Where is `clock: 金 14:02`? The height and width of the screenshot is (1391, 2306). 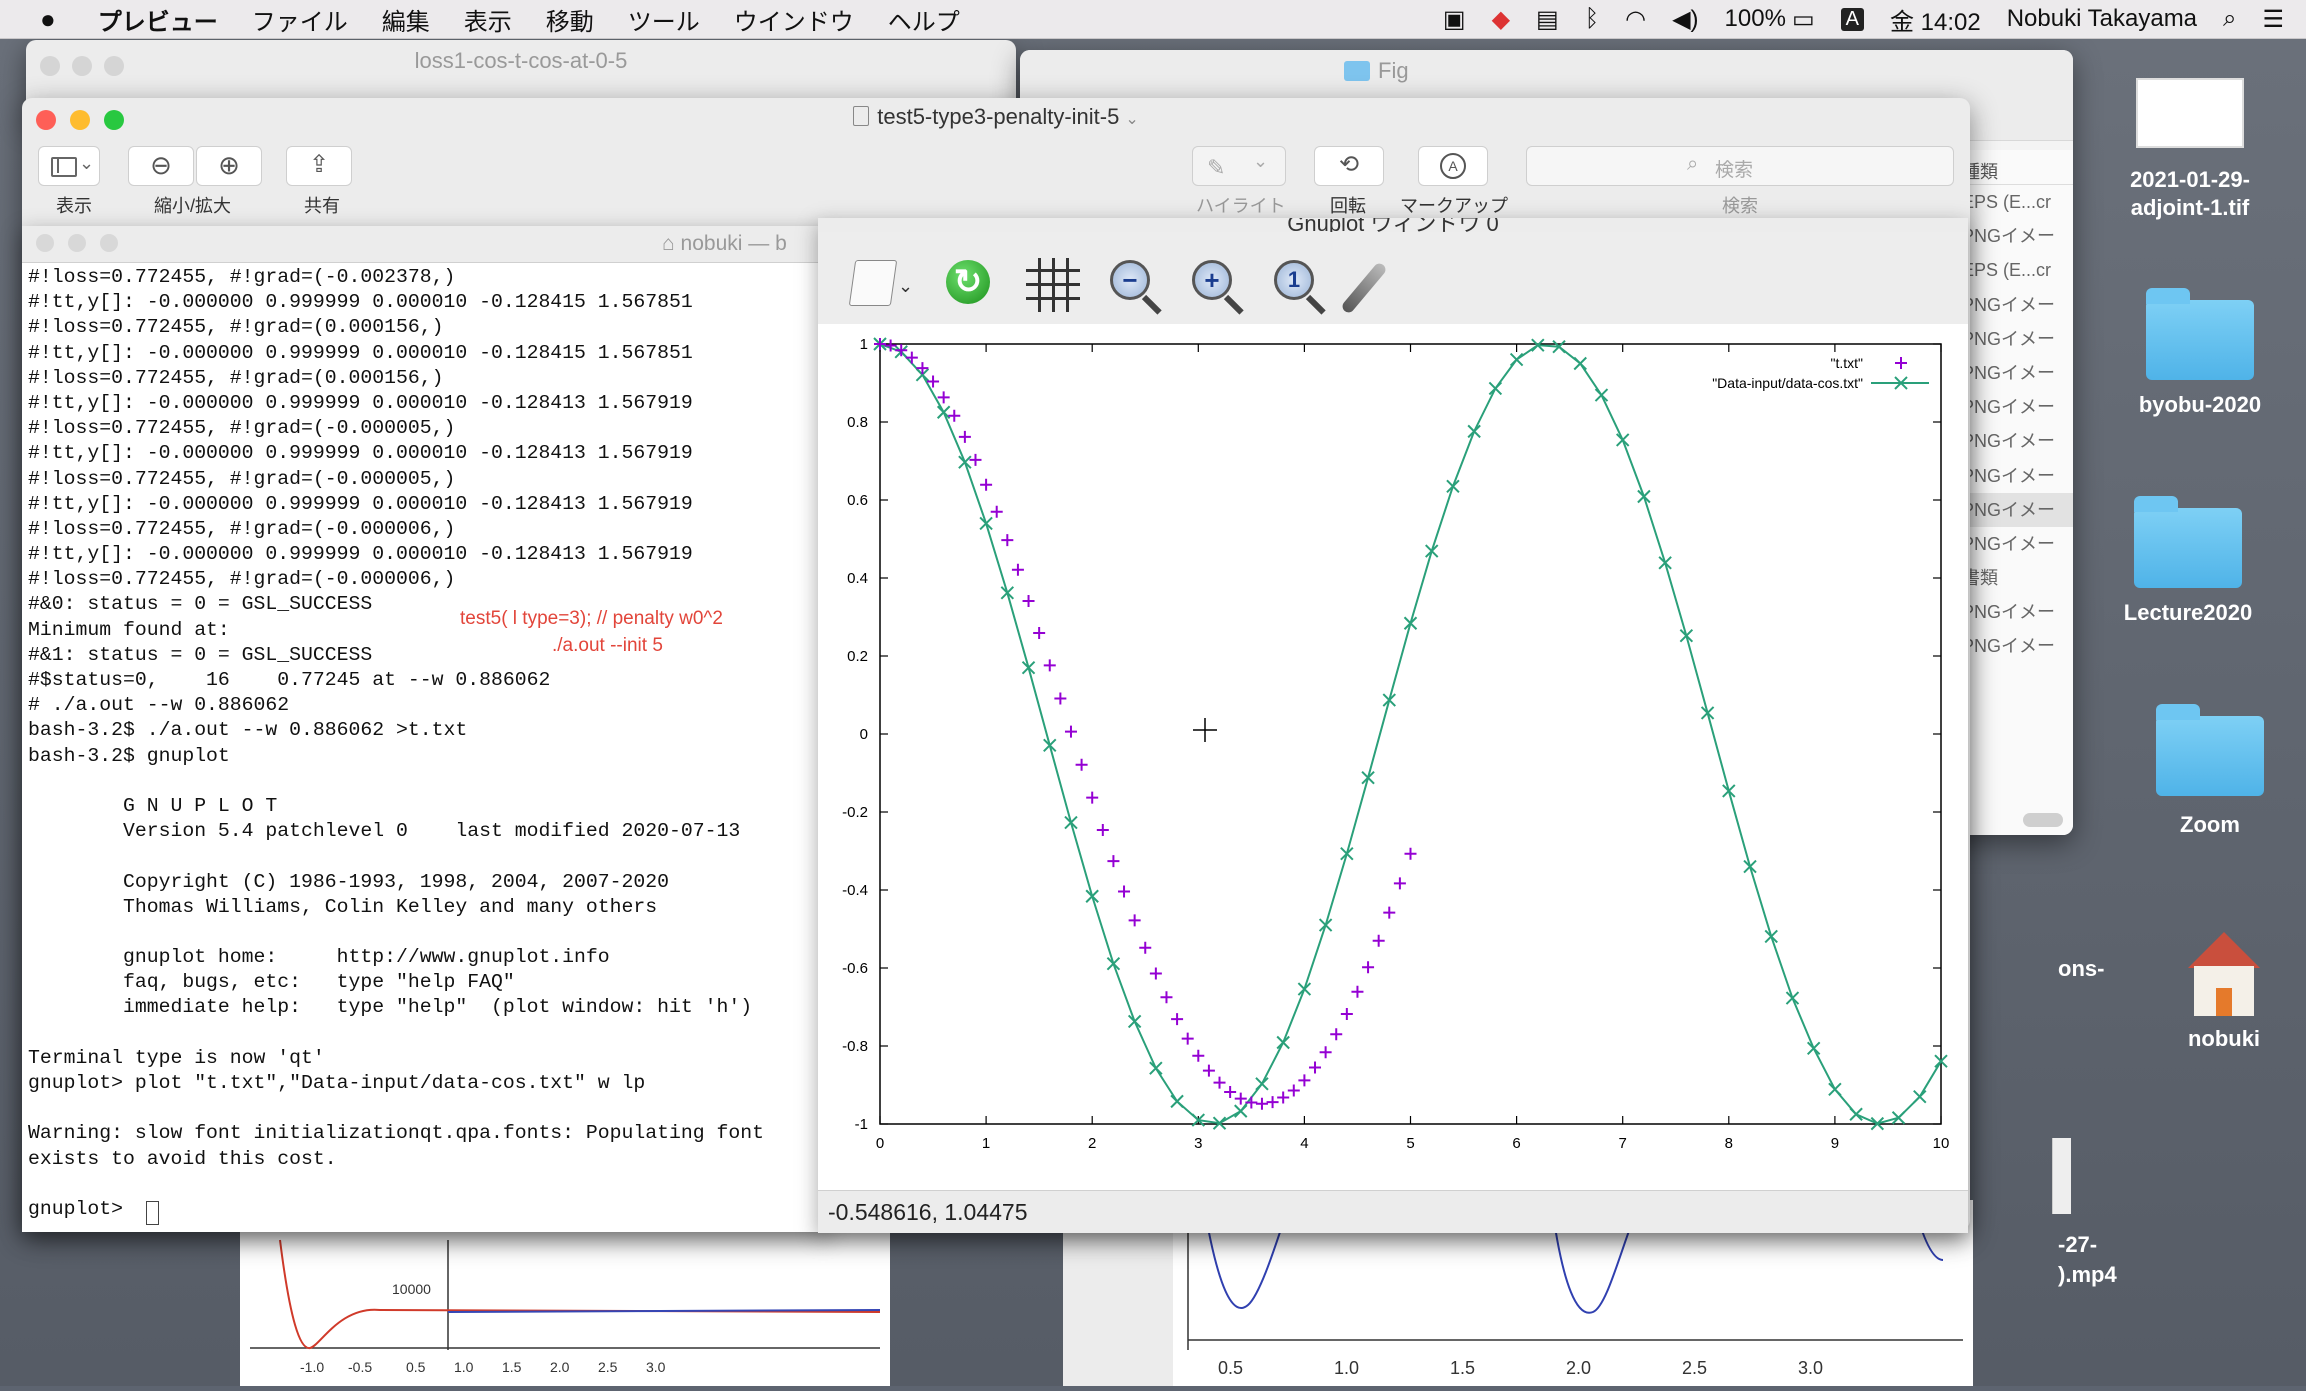 clock: 金 14:02 is located at coordinates (1935, 19).